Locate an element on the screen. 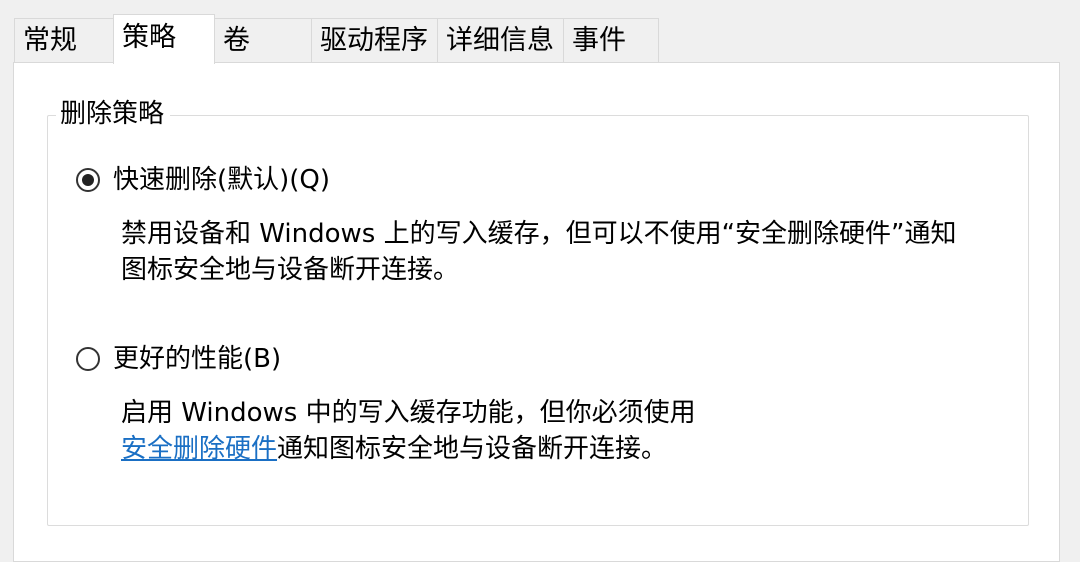 This screenshot has height=562, width=1080. tab-strip: 常规 策略 卷 驱动程序 详细信息 事件 is located at coordinates (540, 32).